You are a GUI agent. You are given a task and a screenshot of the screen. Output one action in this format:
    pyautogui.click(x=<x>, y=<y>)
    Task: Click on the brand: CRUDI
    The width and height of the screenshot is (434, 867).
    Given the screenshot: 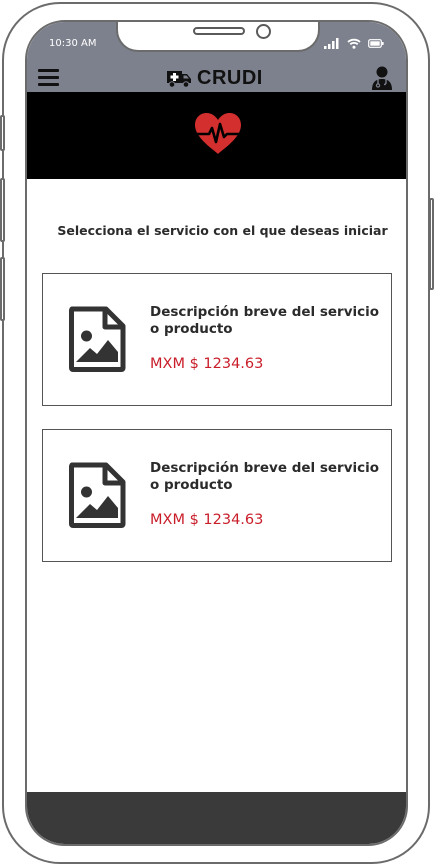 What is the action you would take?
    pyautogui.click(x=215, y=78)
    